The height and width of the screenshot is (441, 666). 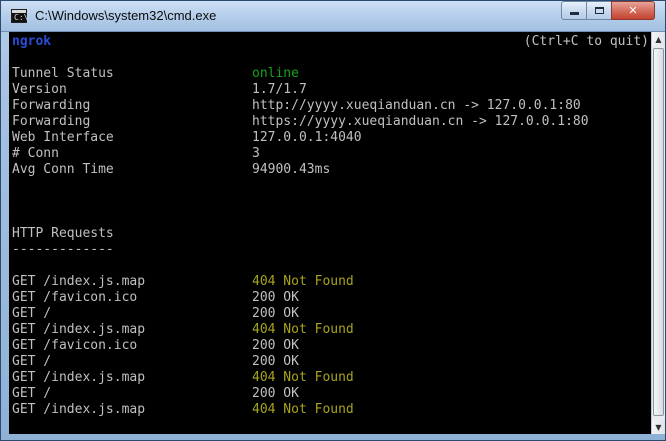 What do you see at coordinates (333, 16) in the screenshot?
I see `title-bar: C:\ C:\Windows\system32\cmd.exe ✕` at bounding box center [333, 16].